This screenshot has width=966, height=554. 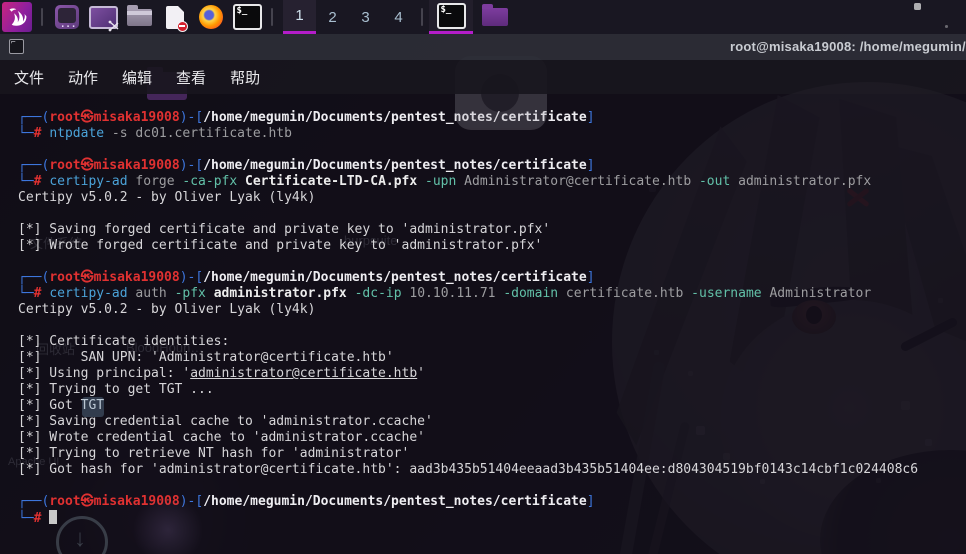 What do you see at coordinates (299, 17) in the screenshot?
I see `workspace-1: 1` at bounding box center [299, 17].